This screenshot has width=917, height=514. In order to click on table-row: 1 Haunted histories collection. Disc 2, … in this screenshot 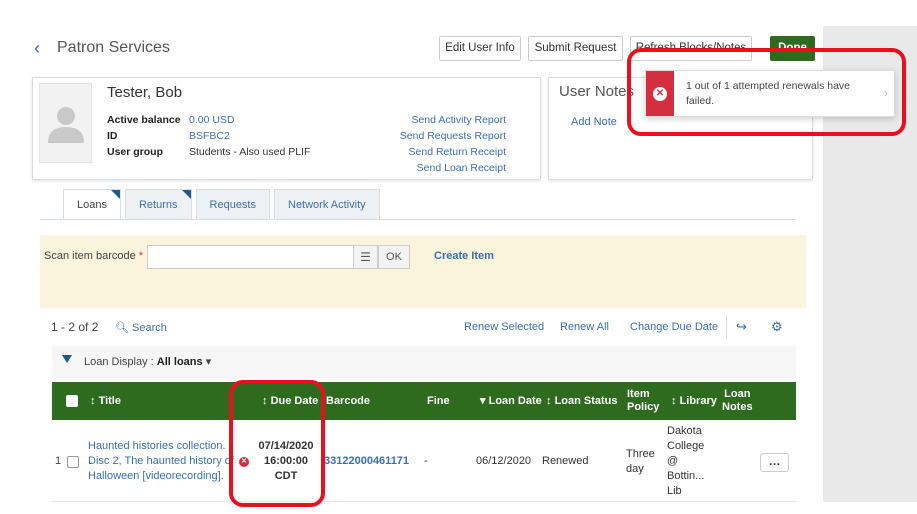, I will do `click(424, 461)`.